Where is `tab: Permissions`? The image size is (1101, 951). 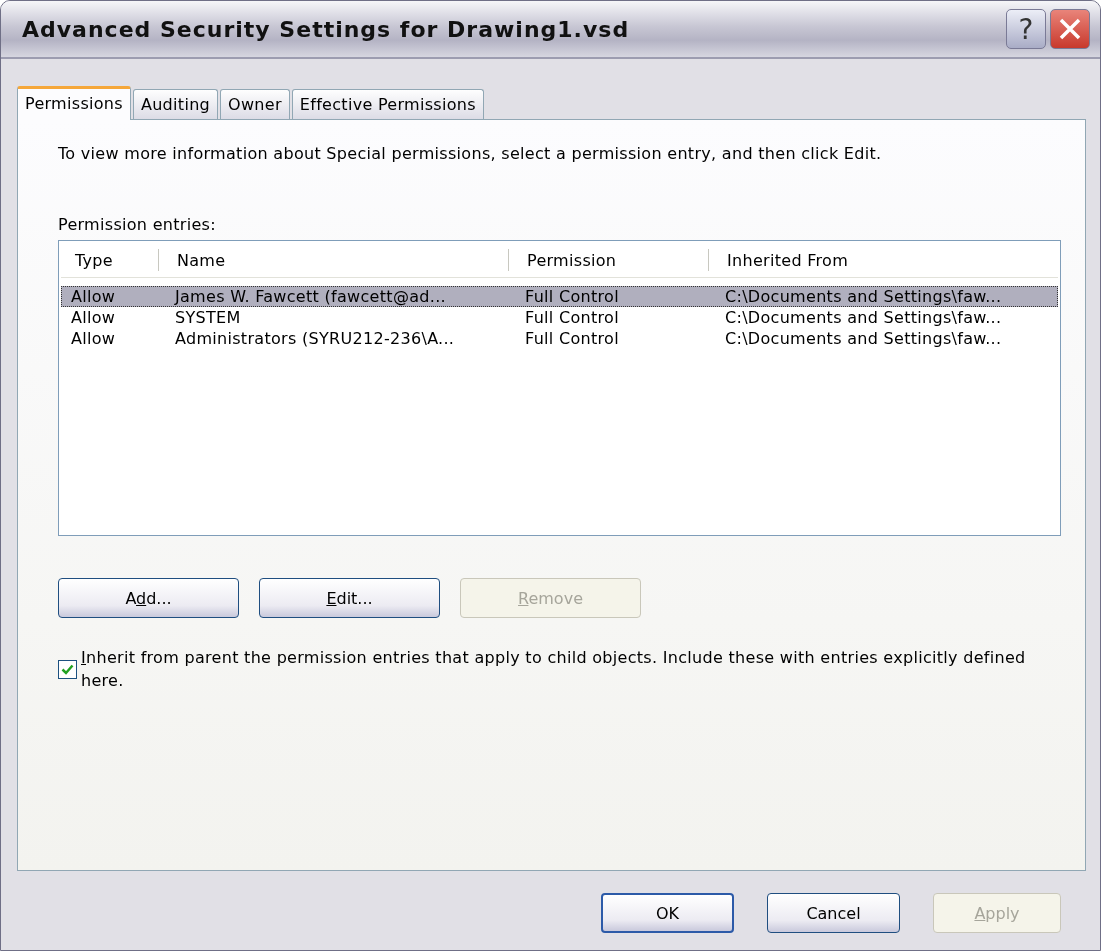 tab: Permissions is located at coordinates (74, 103).